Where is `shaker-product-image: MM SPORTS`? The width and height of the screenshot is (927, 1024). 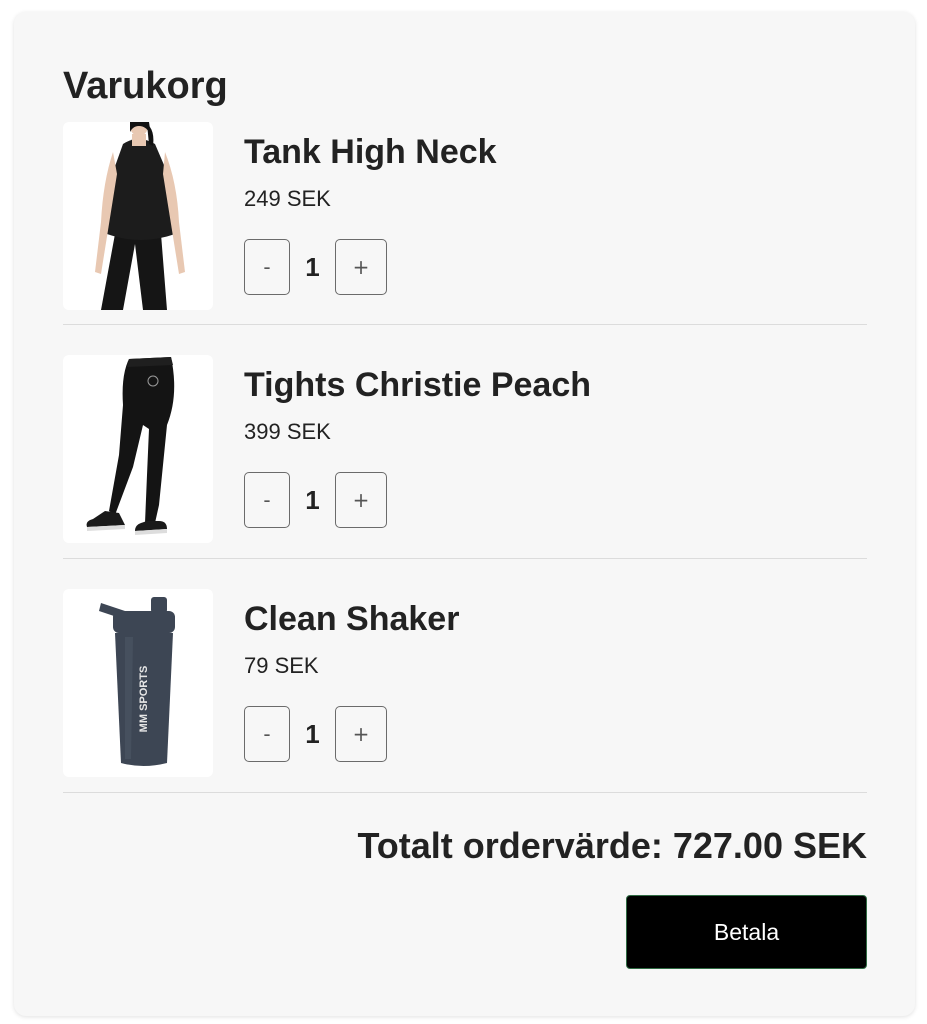
shaker-product-image: MM SPORTS is located at coordinates (138, 683).